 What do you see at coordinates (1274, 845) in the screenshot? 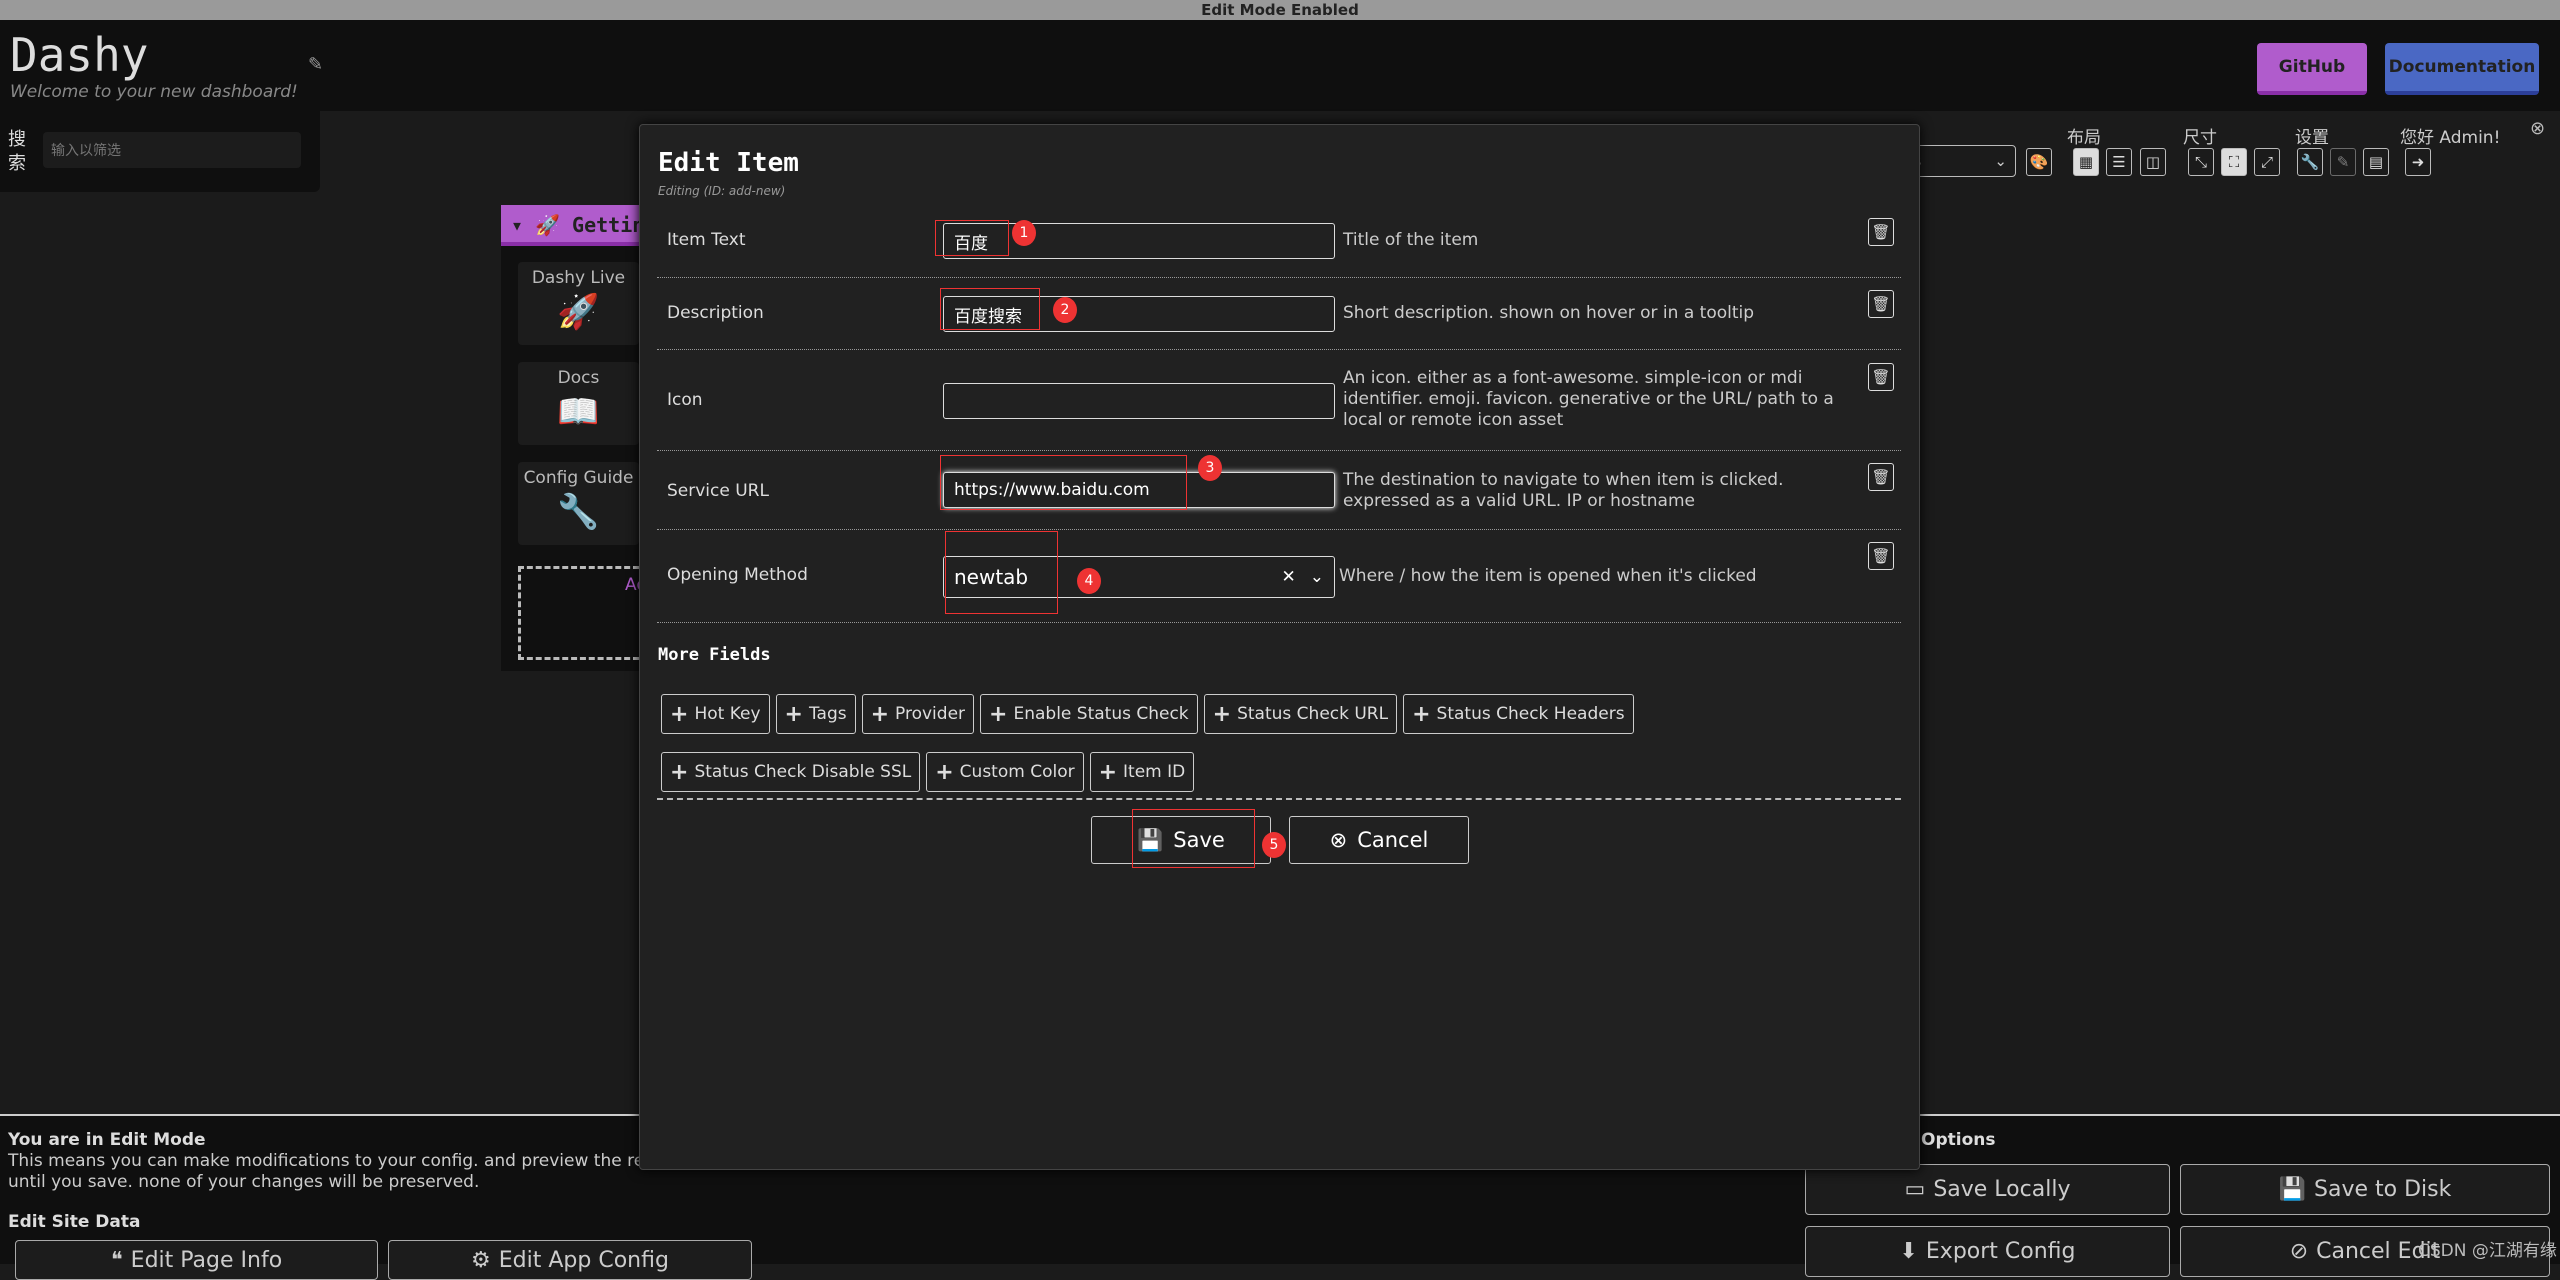
I see `annotation-badge: 5` at bounding box center [1274, 845].